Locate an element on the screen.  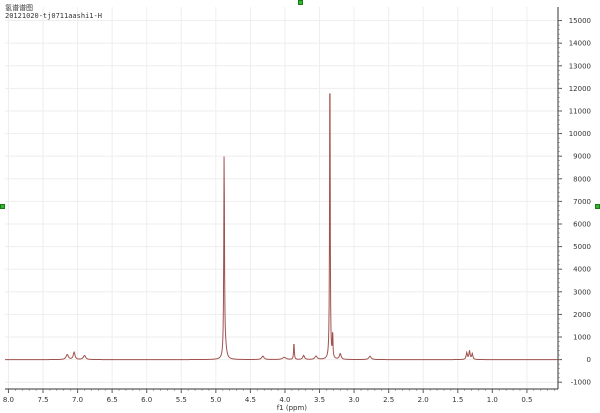
y-tick-label: 14000 is located at coordinates (580, 44).